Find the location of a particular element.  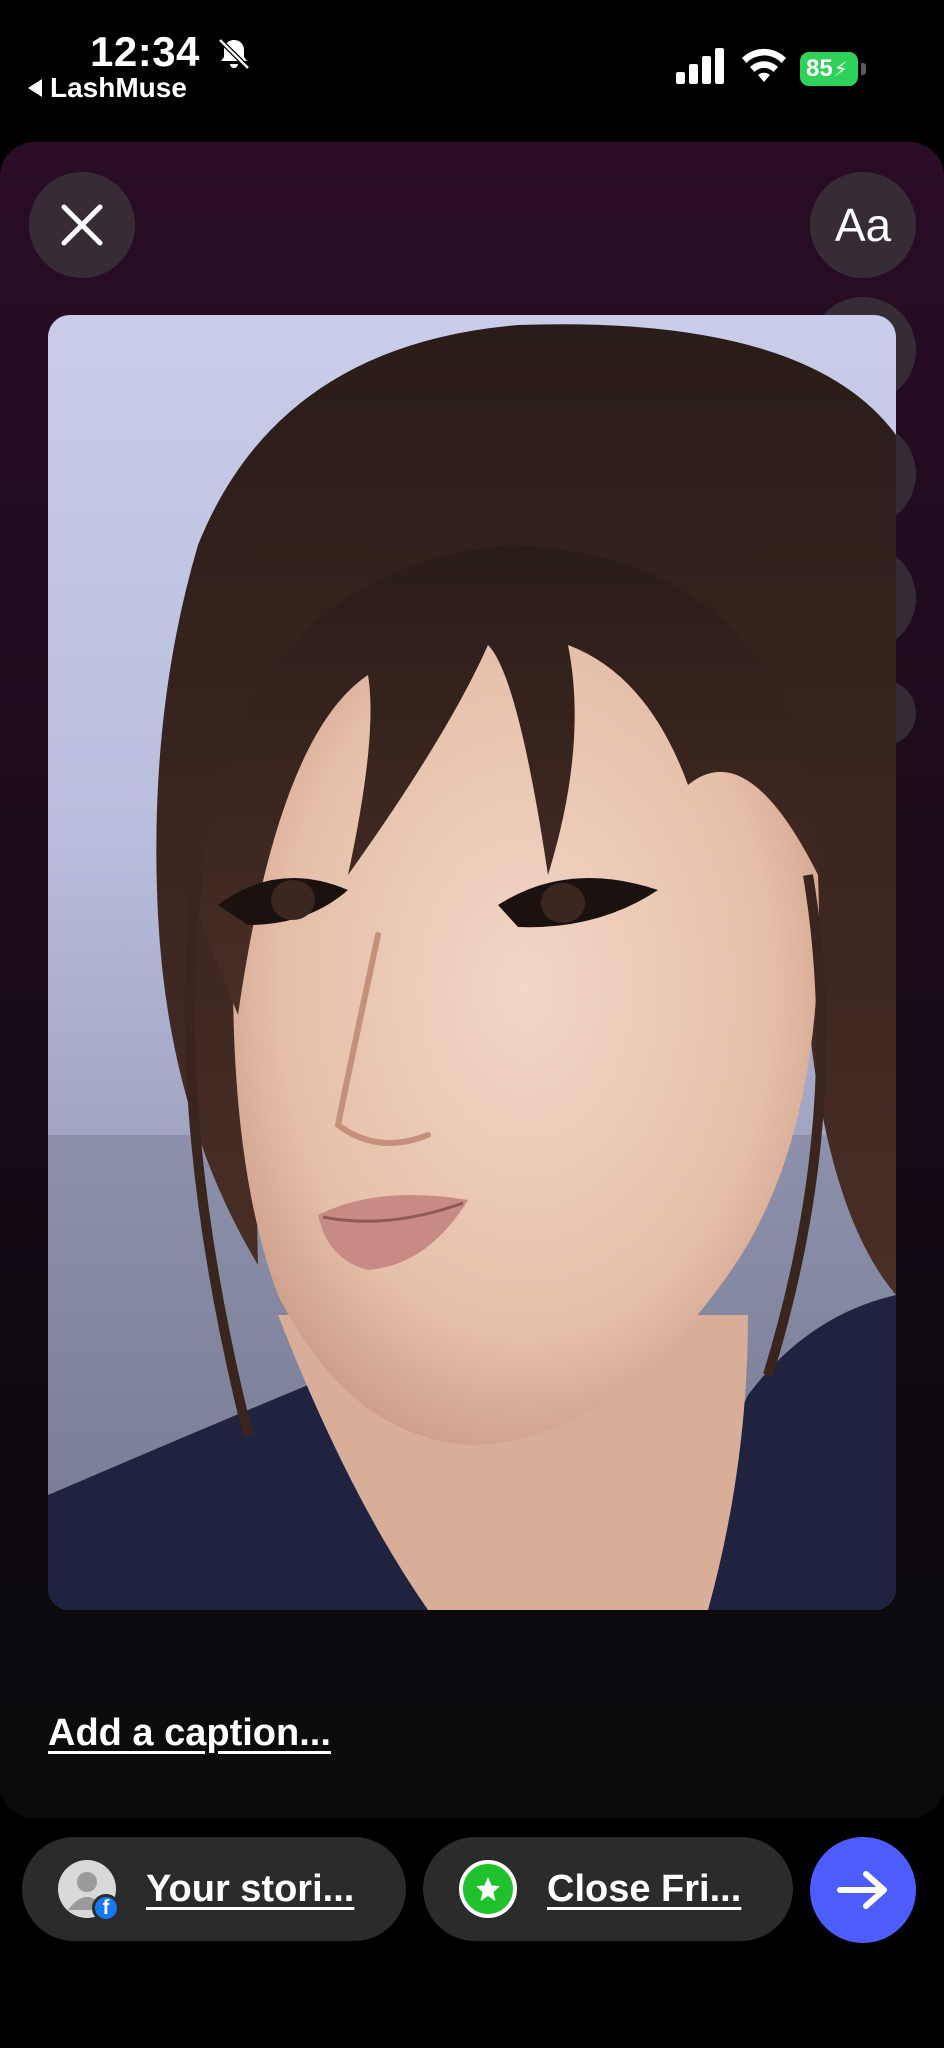

wifi-icon is located at coordinates (764, 65).